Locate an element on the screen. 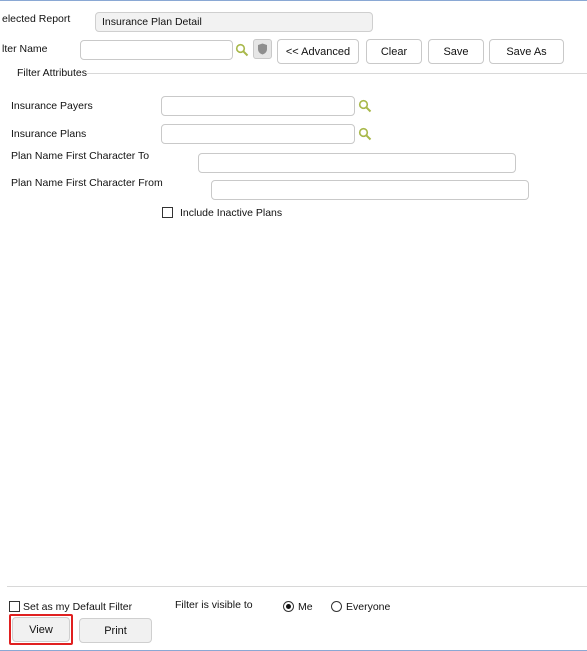  insurance-plans-field is located at coordinates (258, 134).